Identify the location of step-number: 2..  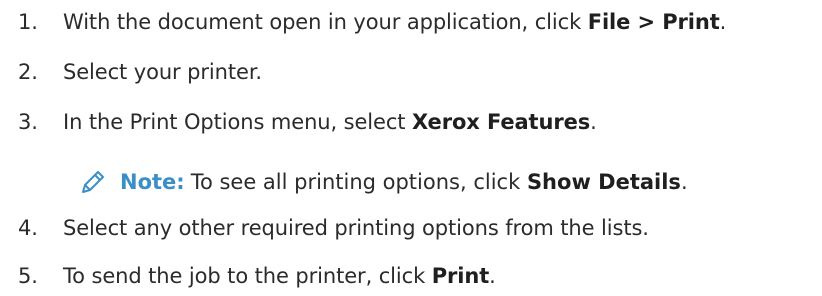
(28, 72).